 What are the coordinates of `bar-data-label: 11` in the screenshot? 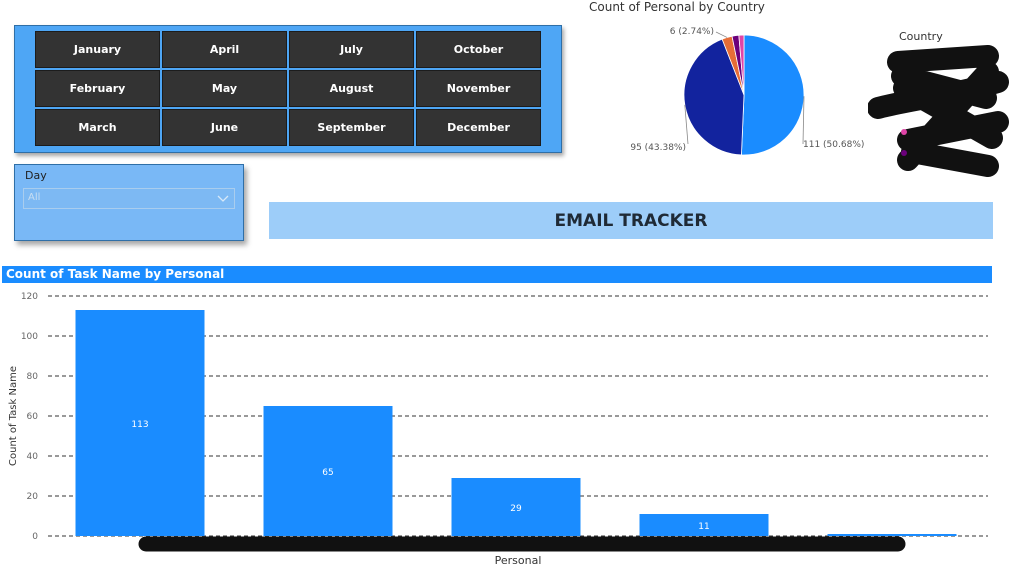 It's located at (703, 527).